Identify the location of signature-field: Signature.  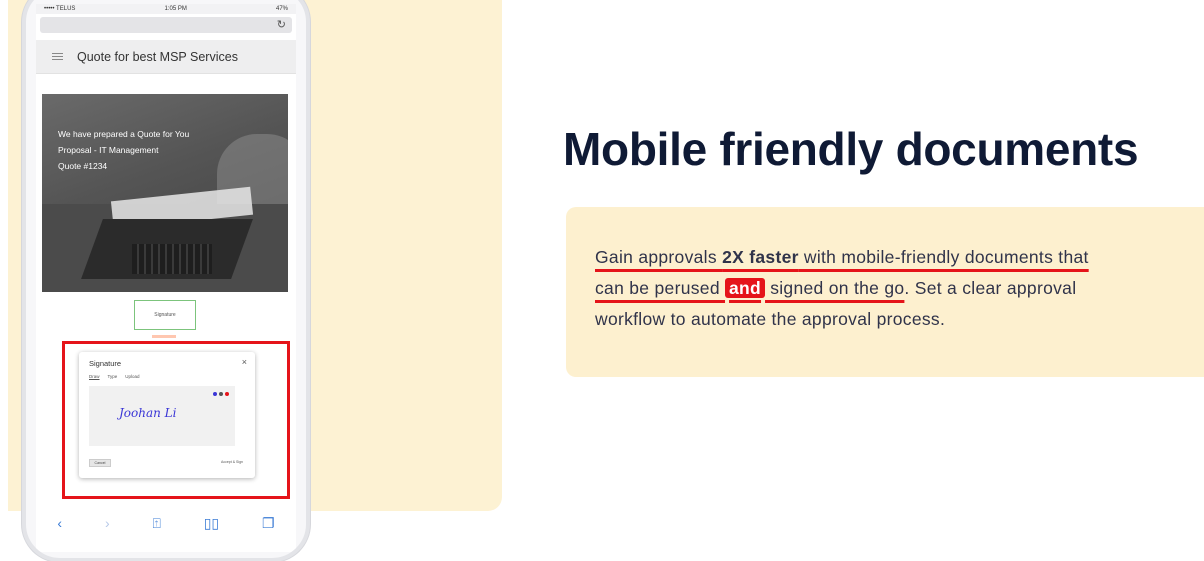
(165, 315).